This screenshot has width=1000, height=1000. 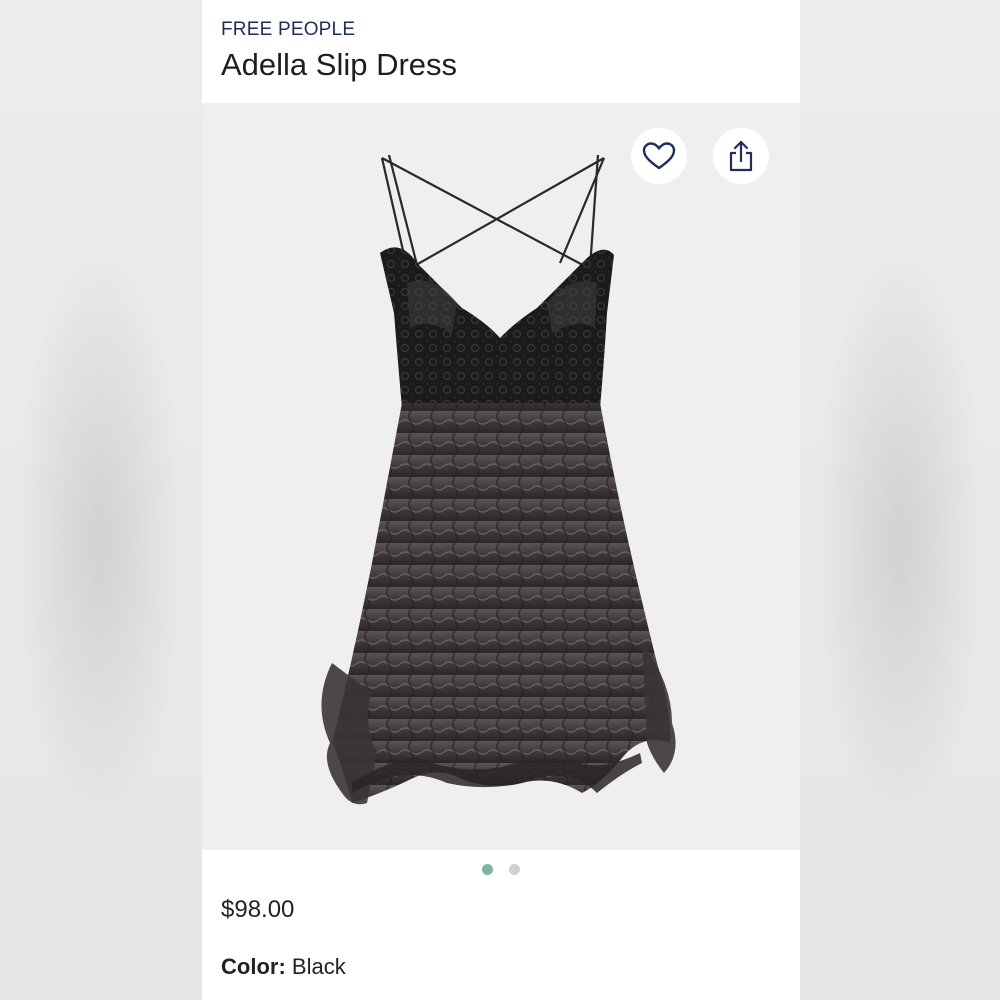 What do you see at coordinates (497, 327) in the screenshot?
I see `lace-bodice` at bounding box center [497, 327].